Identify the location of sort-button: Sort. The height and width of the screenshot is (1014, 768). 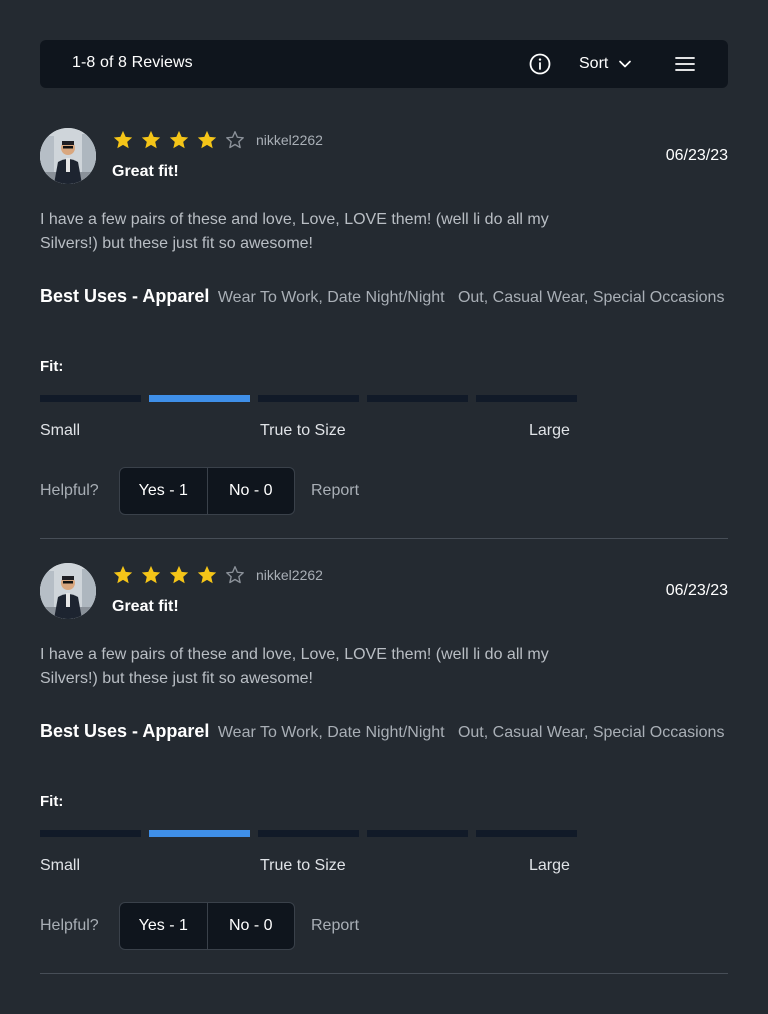
(605, 64).